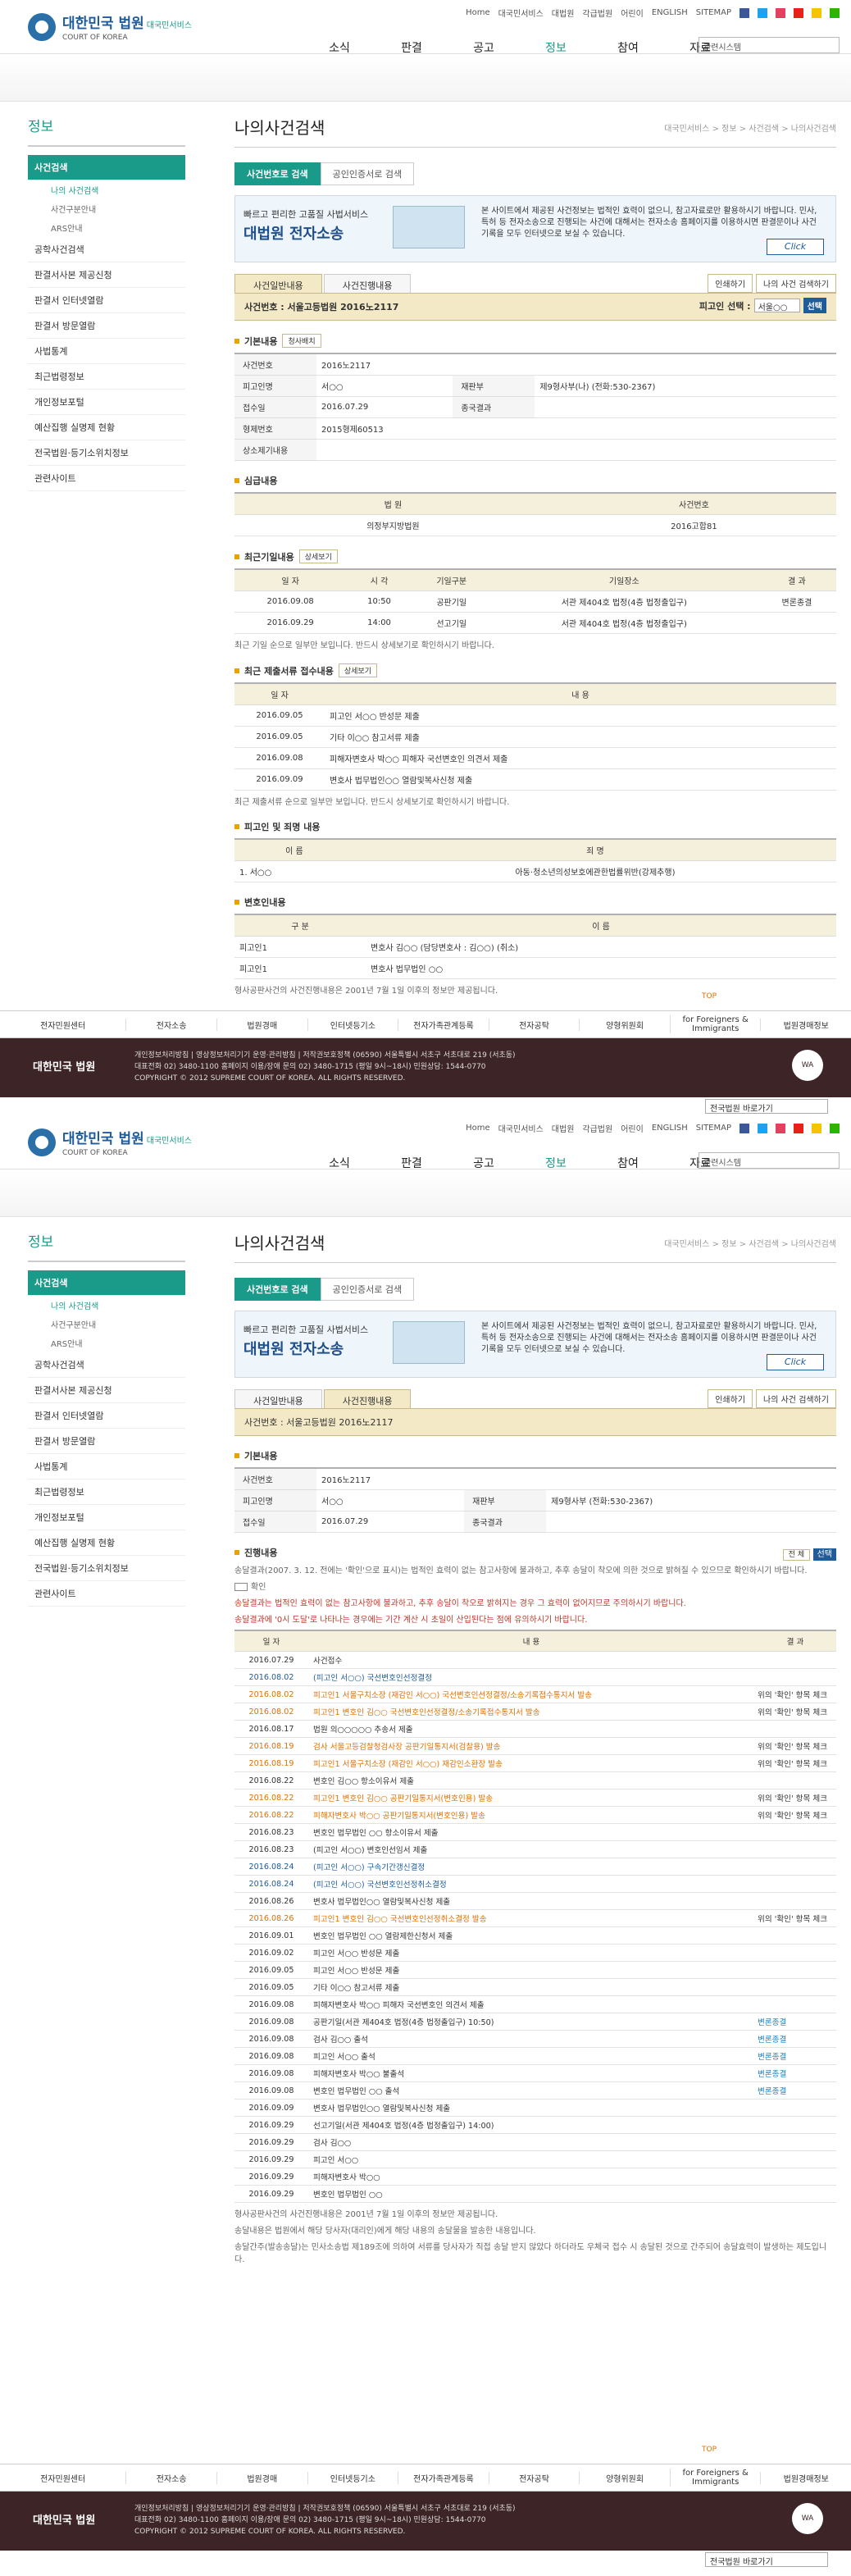 This screenshot has height=2576, width=851. Describe the element at coordinates (110, 1142) in the screenshot. I see `site-logo: 대한민국 법원 대국민서비스 COURT OF KOREA` at that location.